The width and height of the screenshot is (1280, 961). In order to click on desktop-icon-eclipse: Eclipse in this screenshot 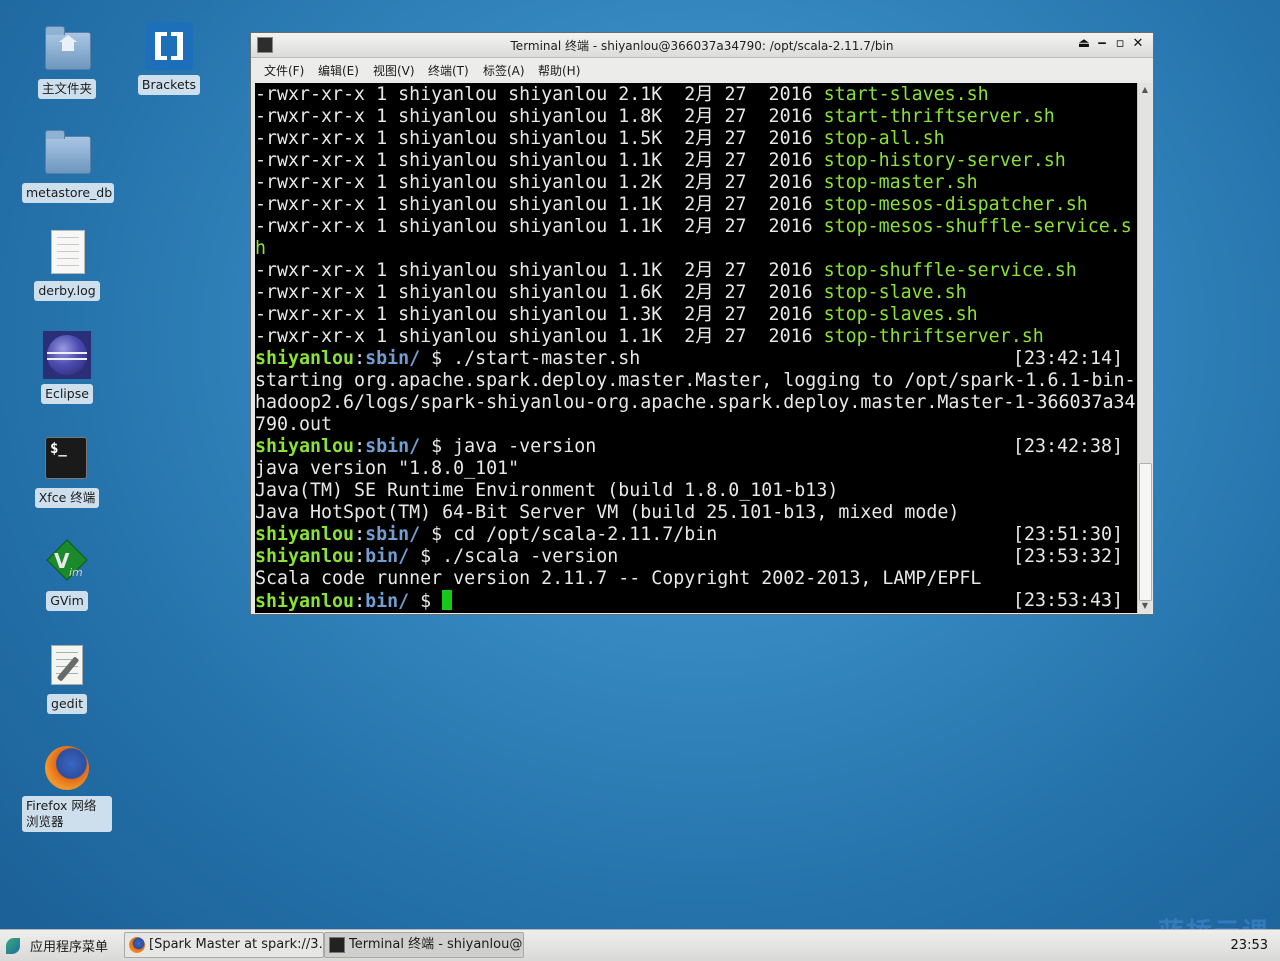, I will do `click(67, 367)`.